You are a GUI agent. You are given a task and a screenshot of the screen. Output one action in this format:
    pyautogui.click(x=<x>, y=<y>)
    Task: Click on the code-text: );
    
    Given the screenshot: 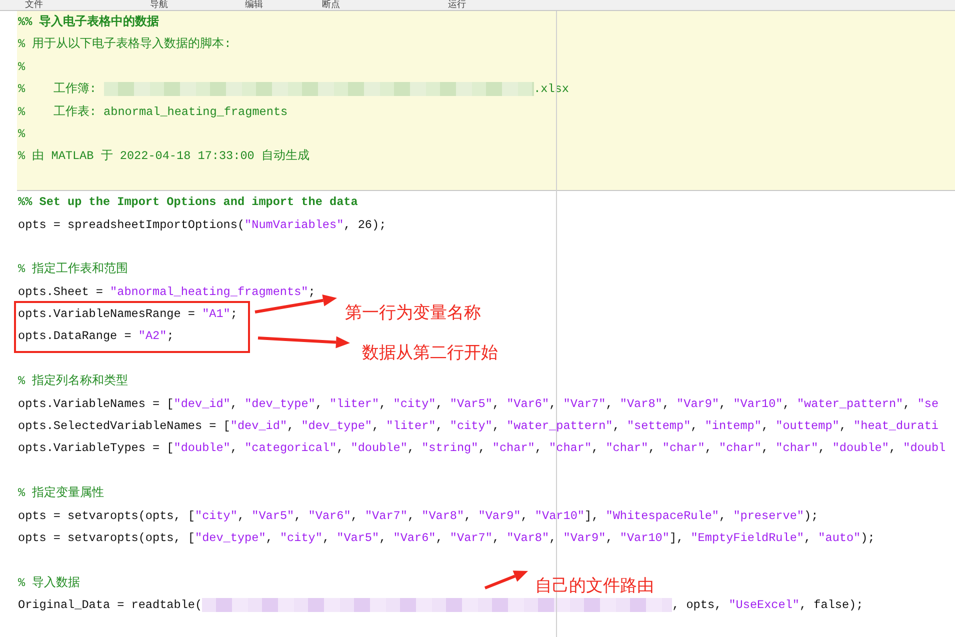 What is the action you would take?
    pyautogui.click(x=867, y=538)
    